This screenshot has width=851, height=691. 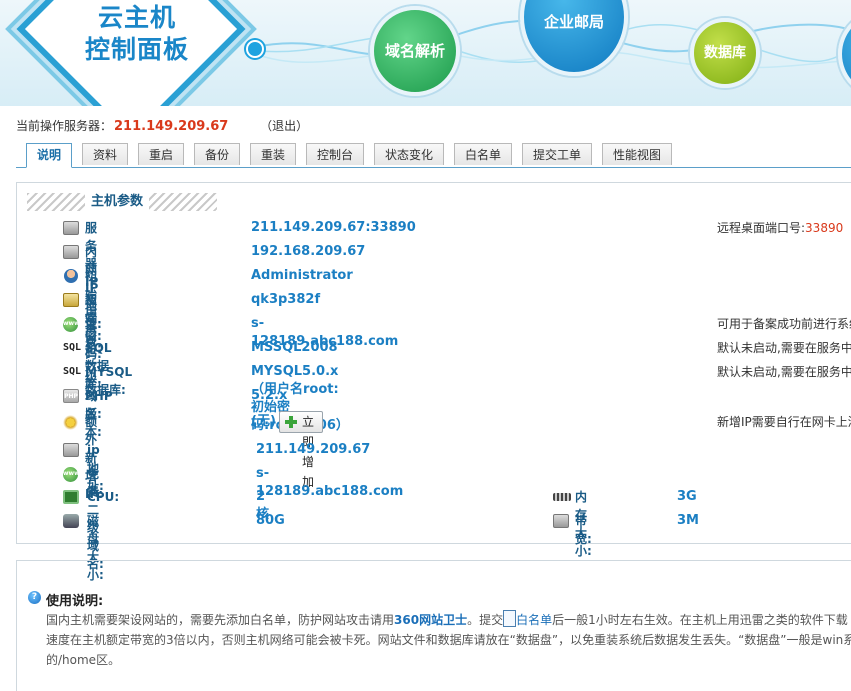 I want to click on tab-bar: 说明 资料 重启 备份 重装 控制台 状态变化 白名单 提交工单 性能视图, so click(x=433, y=155).